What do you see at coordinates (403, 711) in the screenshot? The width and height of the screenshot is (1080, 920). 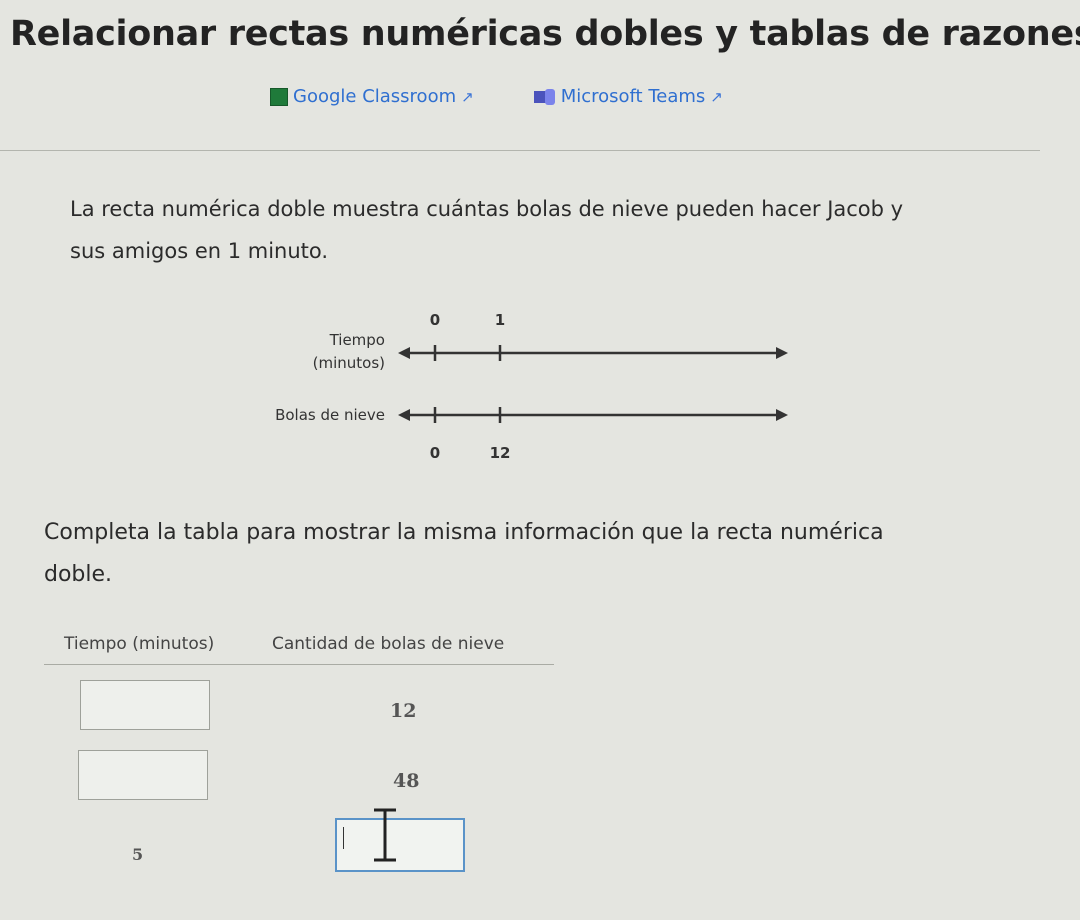 I see `bolas-value-row-1: 12` at bounding box center [403, 711].